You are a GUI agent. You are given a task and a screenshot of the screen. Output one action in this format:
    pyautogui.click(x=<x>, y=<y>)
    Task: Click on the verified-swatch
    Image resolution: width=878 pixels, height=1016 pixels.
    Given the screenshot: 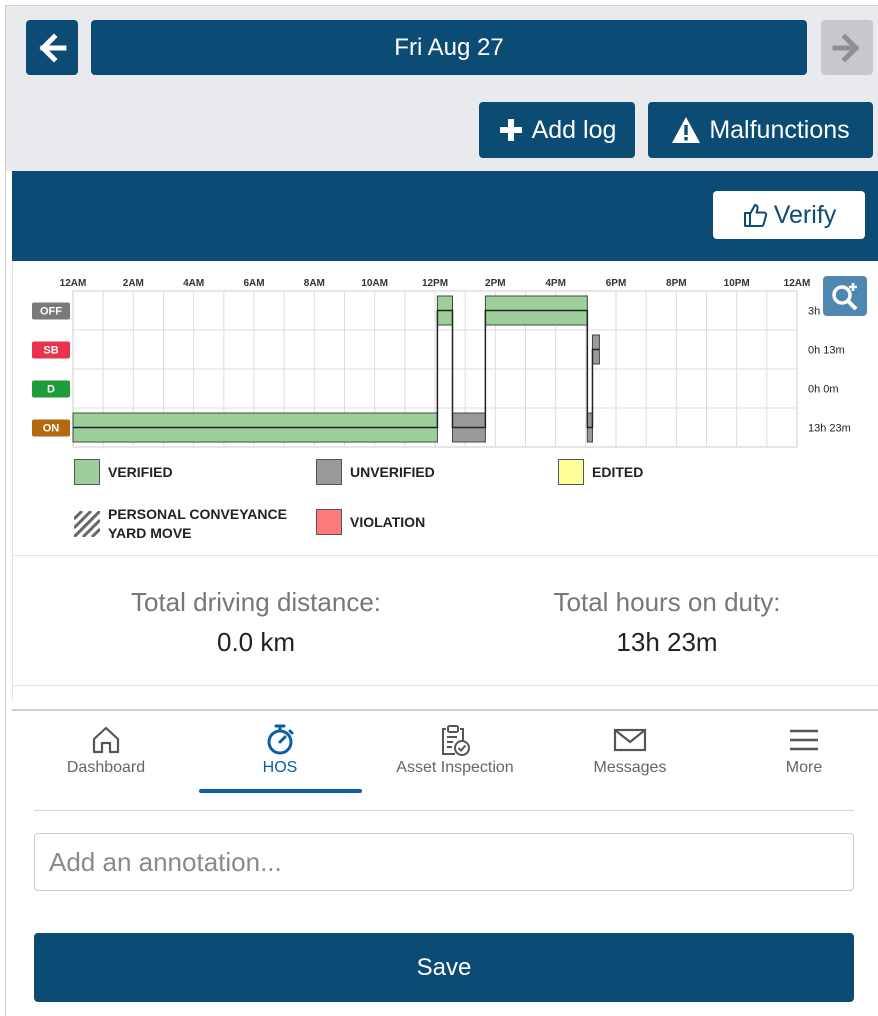 What is the action you would take?
    pyautogui.click(x=87, y=472)
    